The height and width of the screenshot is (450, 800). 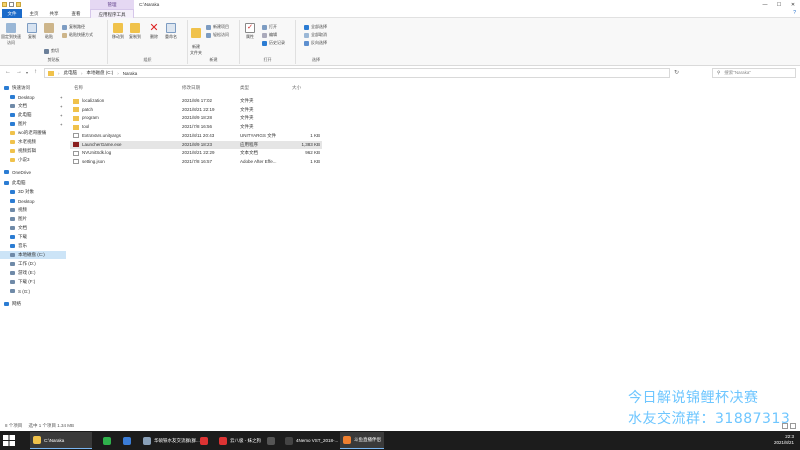 What do you see at coordinates (19, 72) in the screenshot?
I see `forward-arrow-icon: →` at bounding box center [19, 72].